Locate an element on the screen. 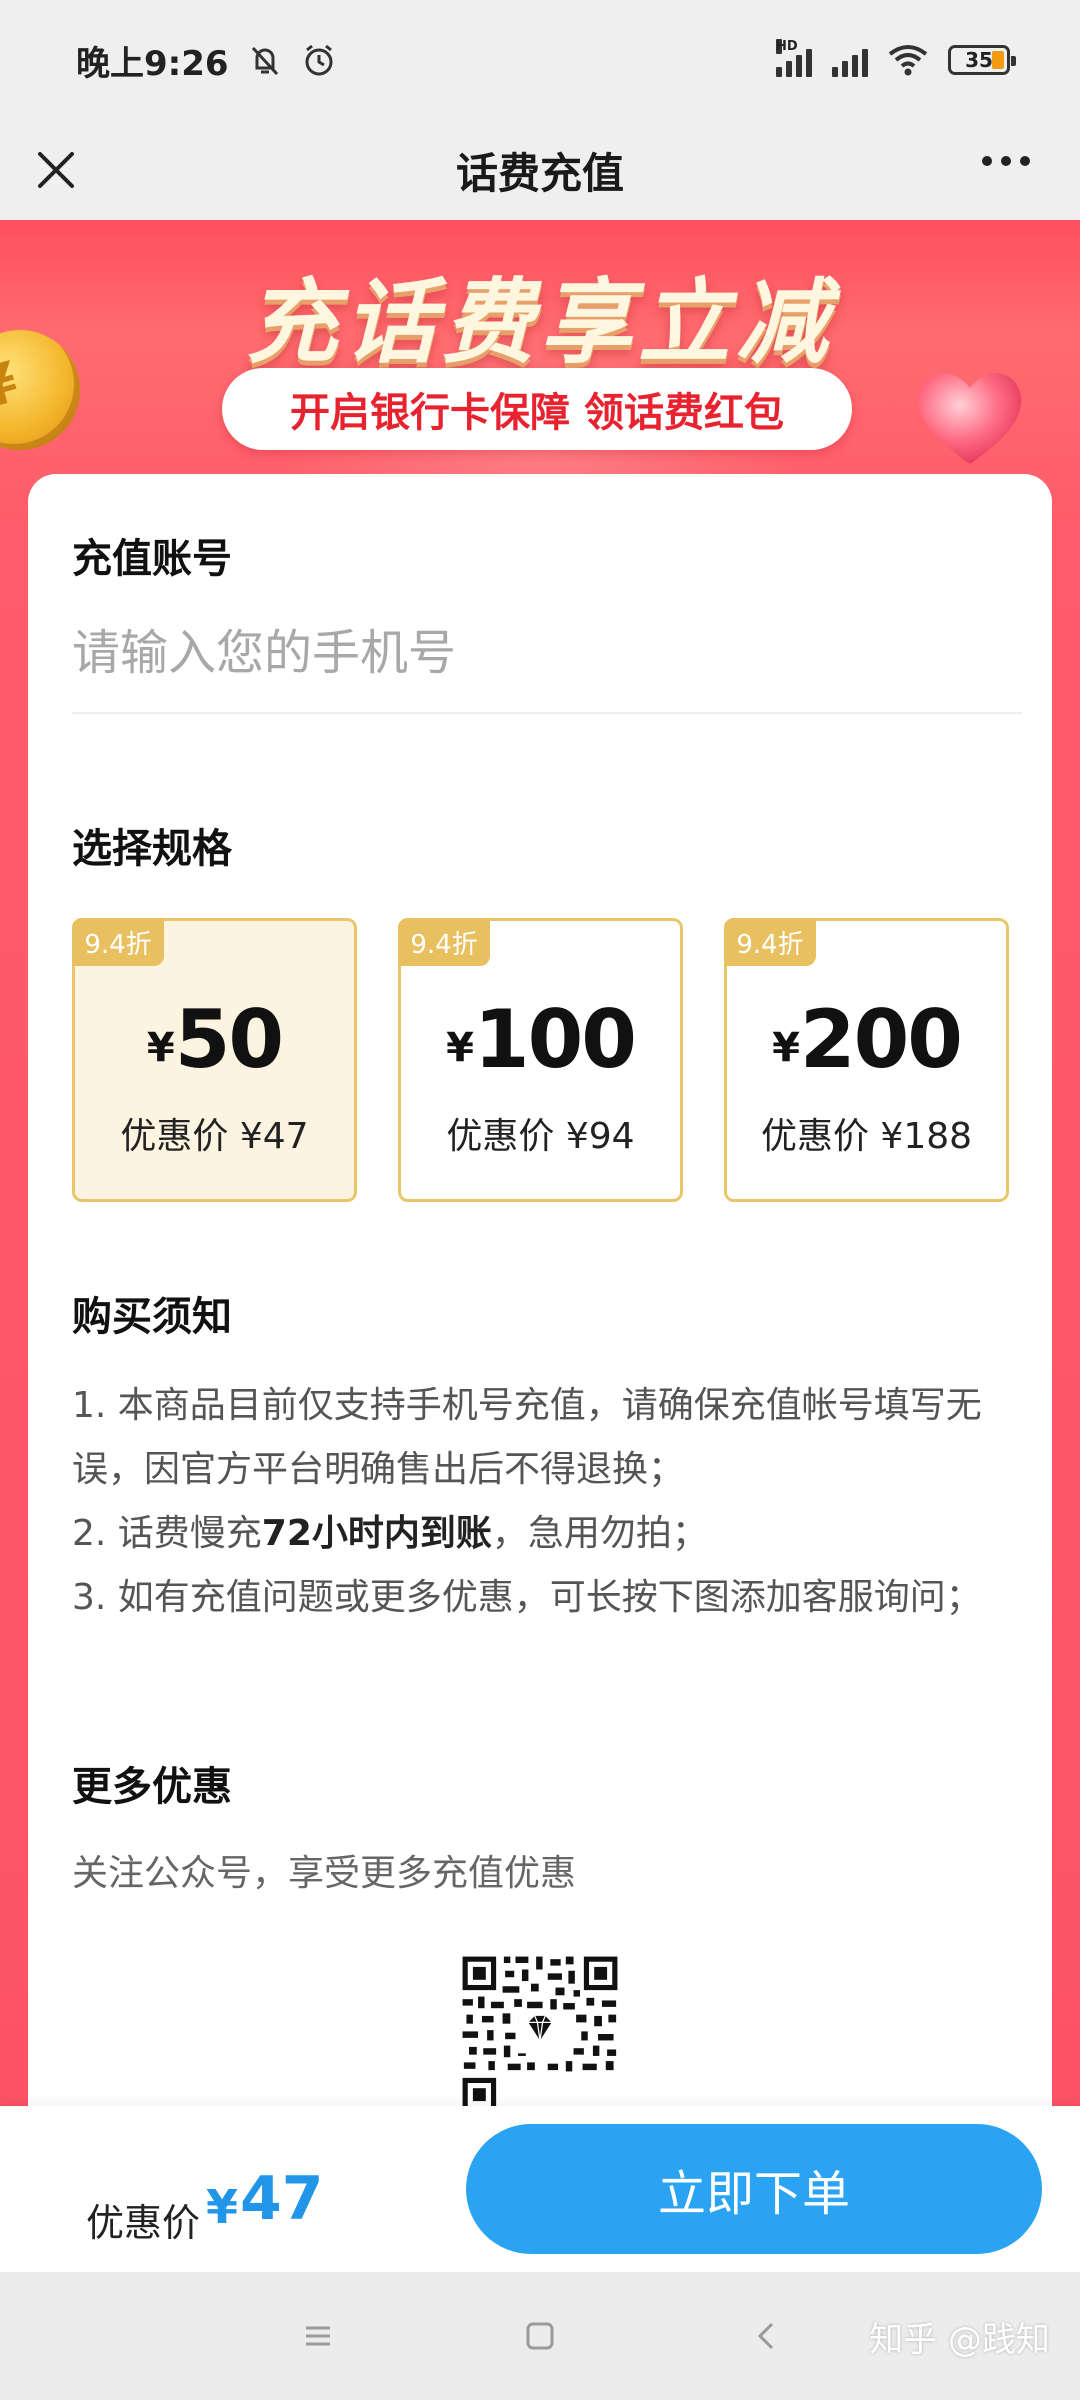 This screenshot has width=1080, height=2400. price-currency: ¥ is located at coordinates (222, 2207).